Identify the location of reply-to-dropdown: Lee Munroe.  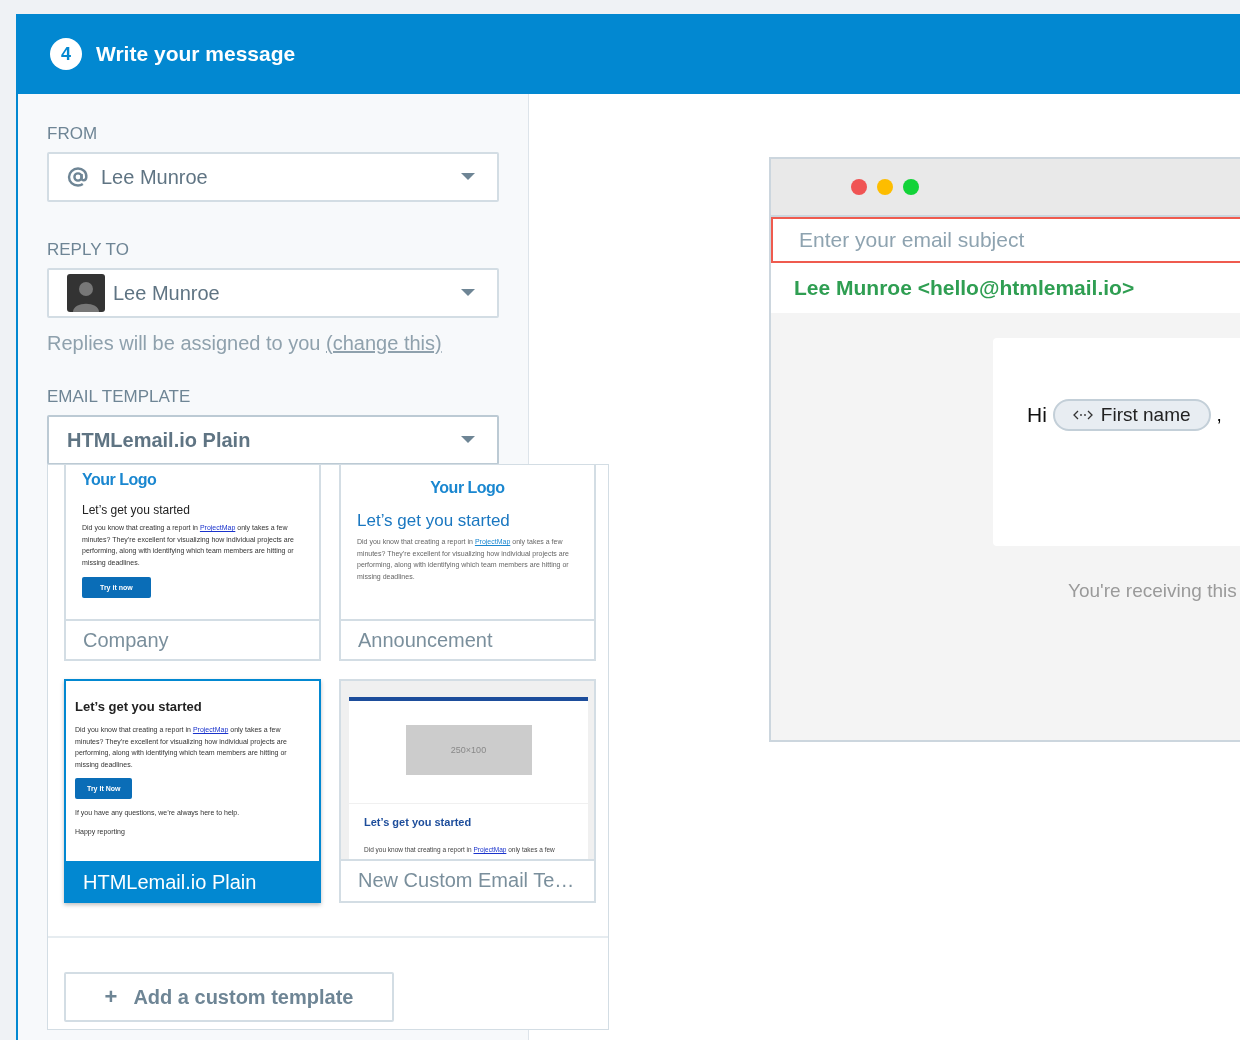
(273, 293).